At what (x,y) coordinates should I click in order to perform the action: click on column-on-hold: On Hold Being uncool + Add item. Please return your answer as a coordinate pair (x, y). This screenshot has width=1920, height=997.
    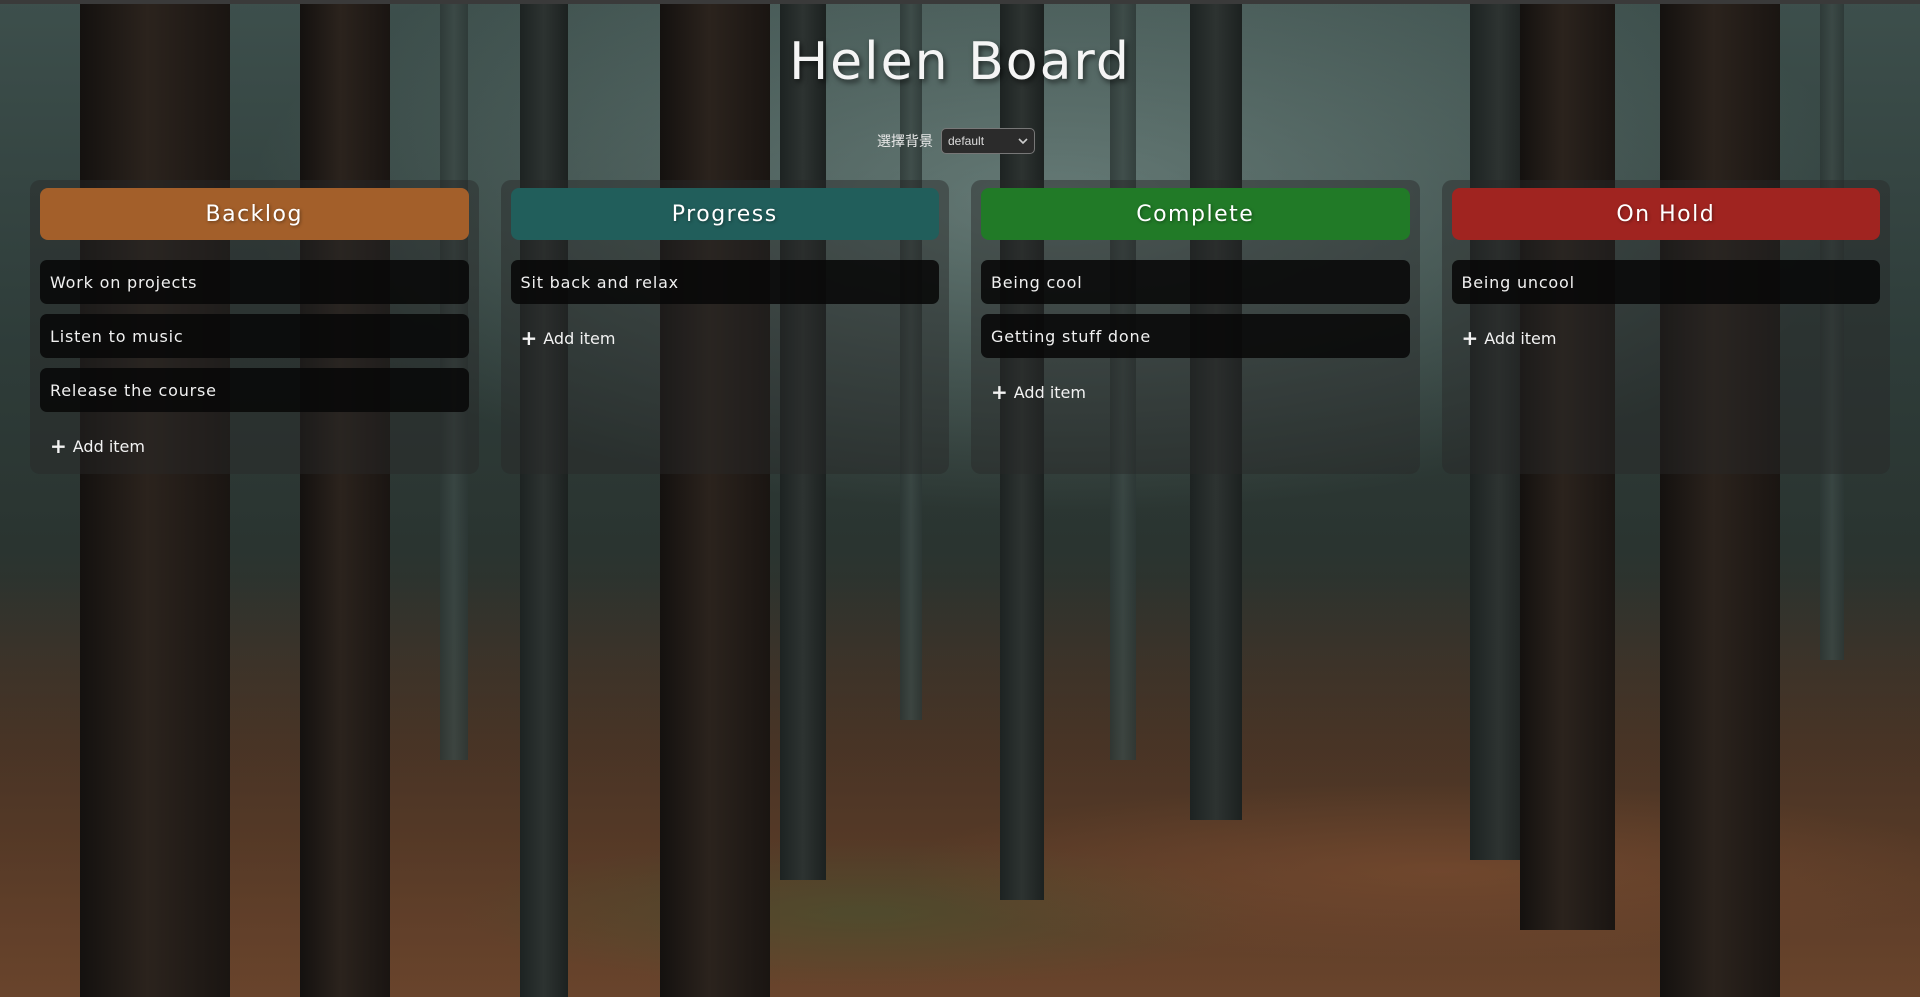
    Looking at the image, I should click on (1665, 327).